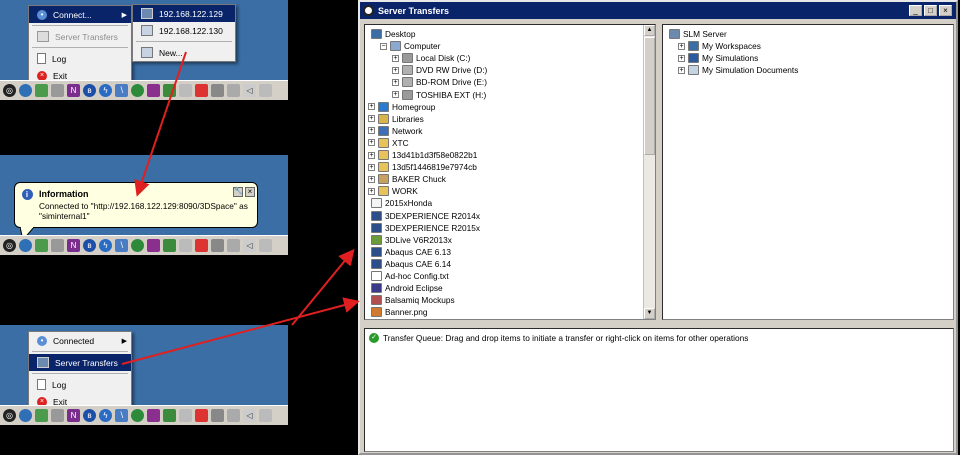 The width and height of the screenshot is (960, 455). Describe the element at coordinates (649, 30) in the screenshot. I see `scroll-up-button: ▲` at that location.